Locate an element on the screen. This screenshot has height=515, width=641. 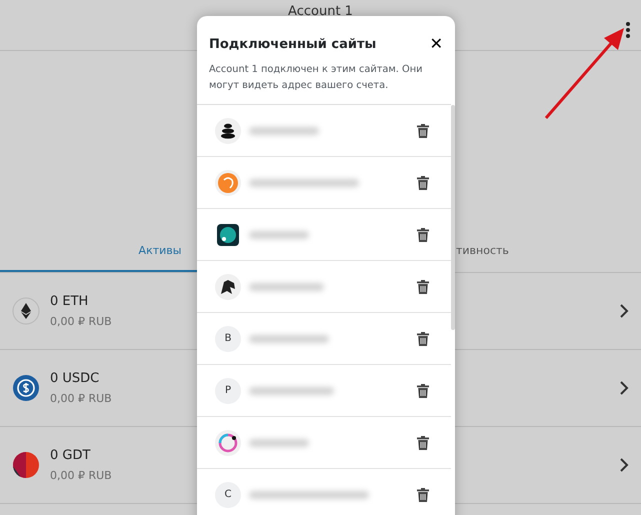
dollar-coin-icon is located at coordinates (26, 388).